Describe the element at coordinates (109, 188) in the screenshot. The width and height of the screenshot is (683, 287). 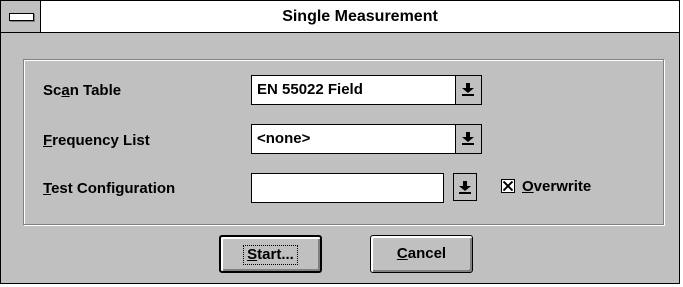
I see `test-configuration-label: Test Configuration` at that location.